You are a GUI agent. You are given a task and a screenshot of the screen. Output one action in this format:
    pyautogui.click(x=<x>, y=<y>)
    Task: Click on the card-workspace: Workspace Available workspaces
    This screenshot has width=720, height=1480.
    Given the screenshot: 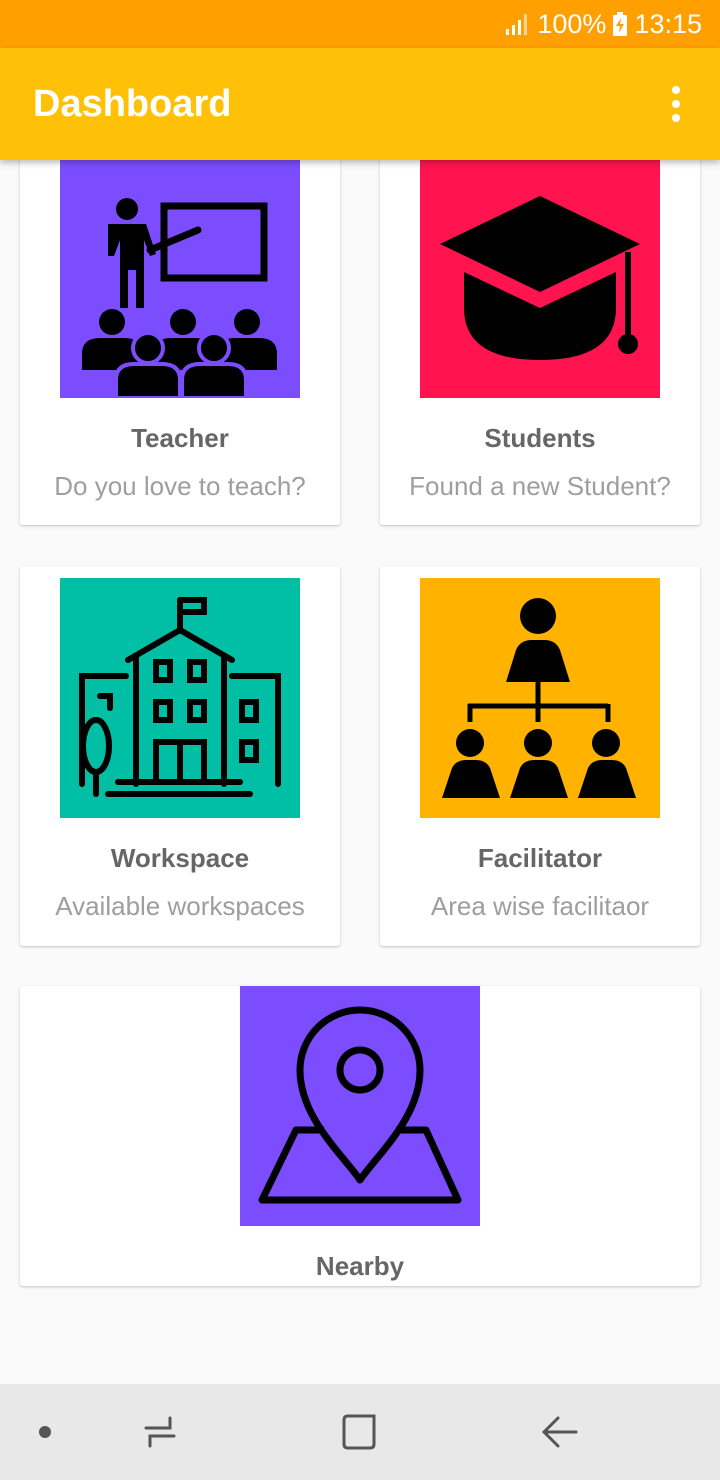 What is the action you would take?
    pyautogui.click(x=180, y=756)
    